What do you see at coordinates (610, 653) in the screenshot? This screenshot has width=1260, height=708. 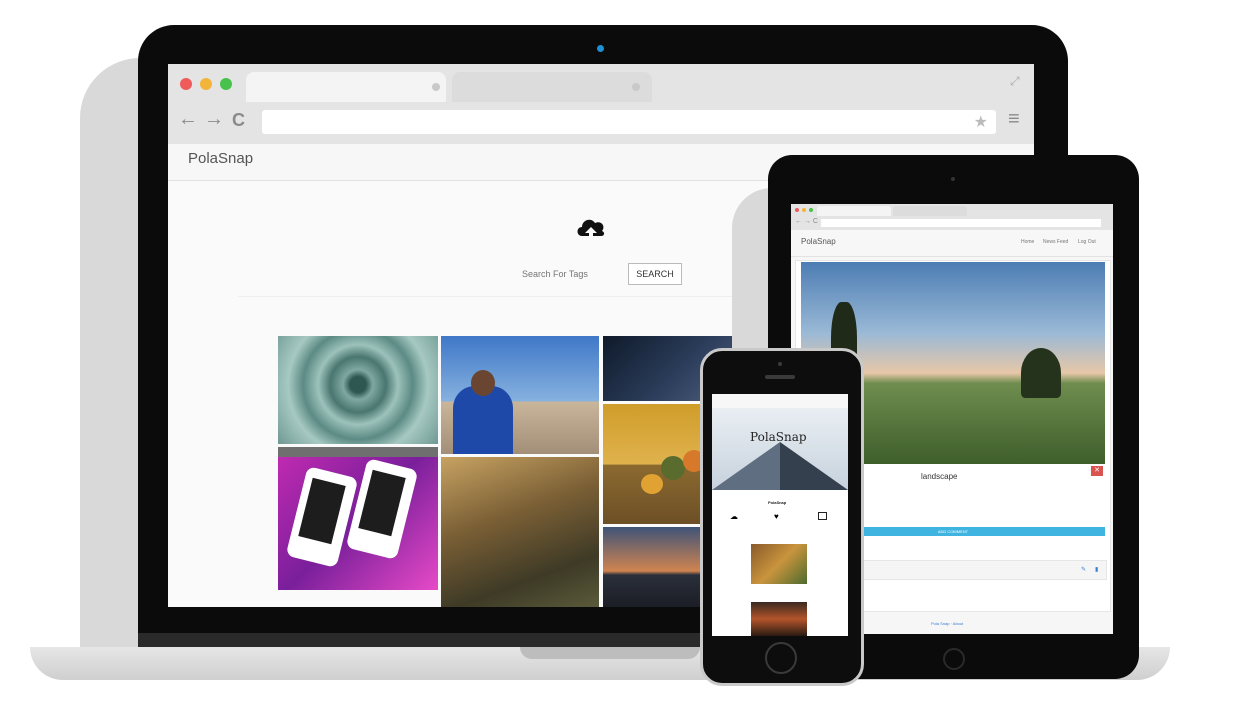 I see `laptop-notch` at bounding box center [610, 653].